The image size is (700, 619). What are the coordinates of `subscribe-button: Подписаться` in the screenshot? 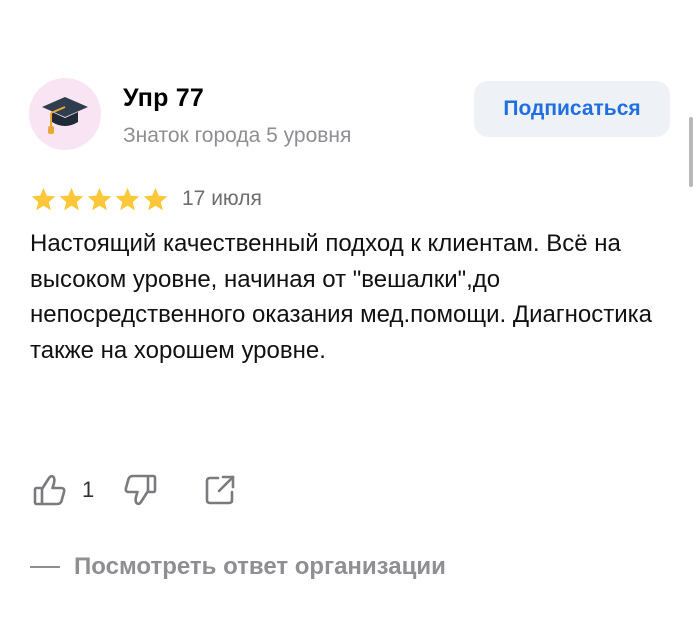 It's located at (572, 109).